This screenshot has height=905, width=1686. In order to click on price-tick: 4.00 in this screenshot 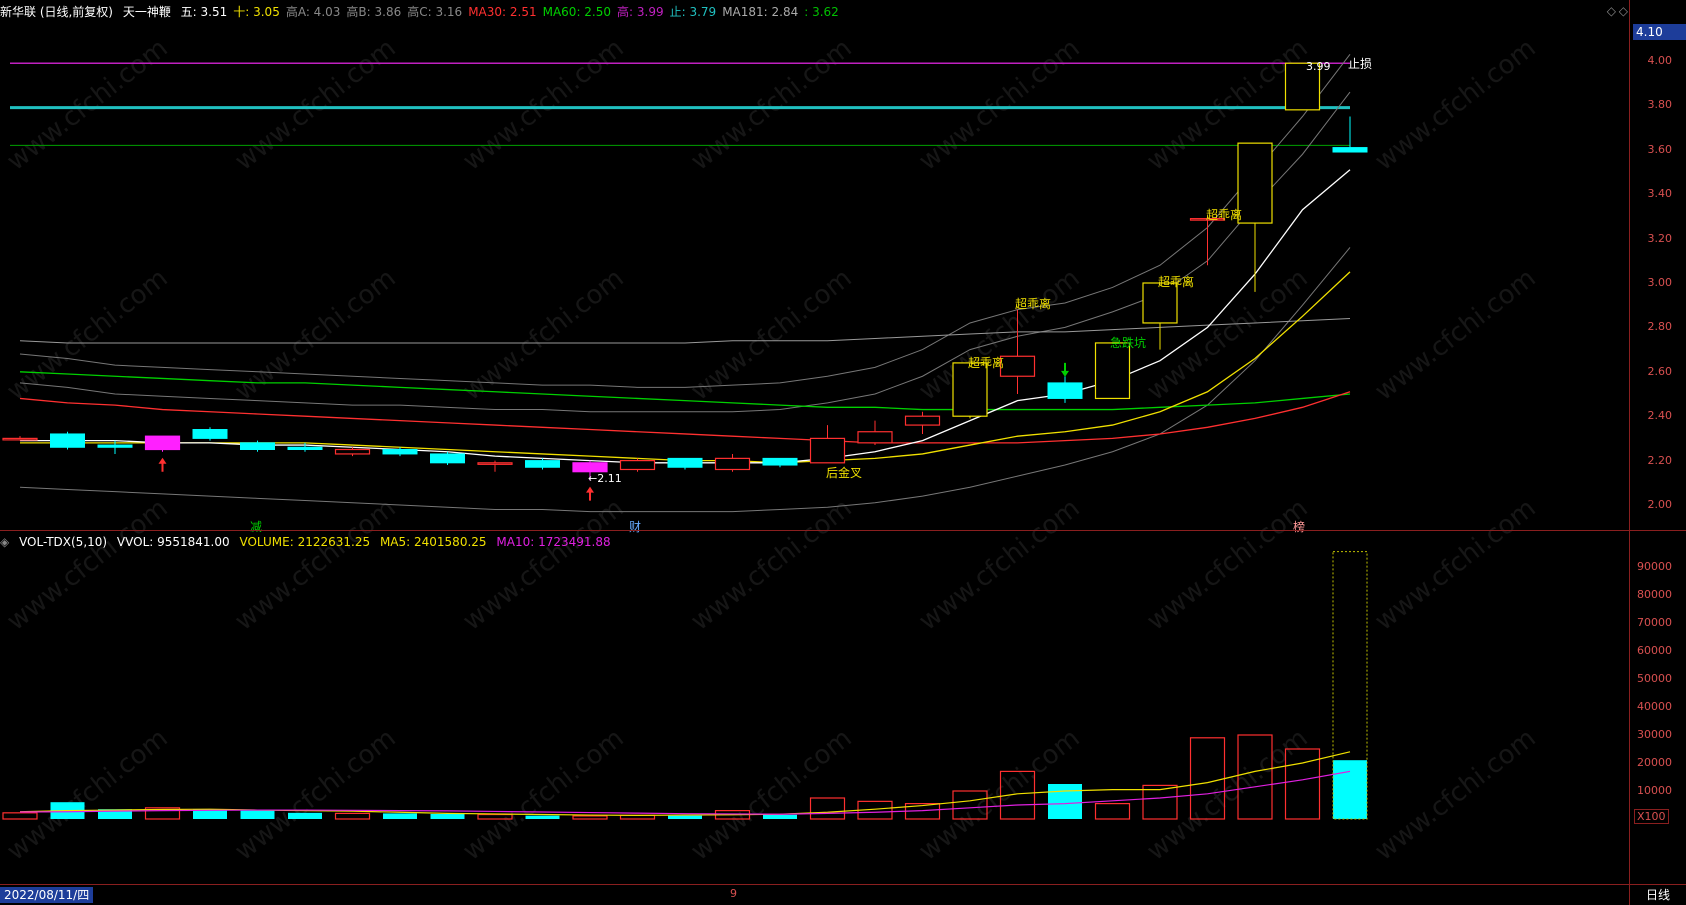, I will do `click(1660, 60)`.